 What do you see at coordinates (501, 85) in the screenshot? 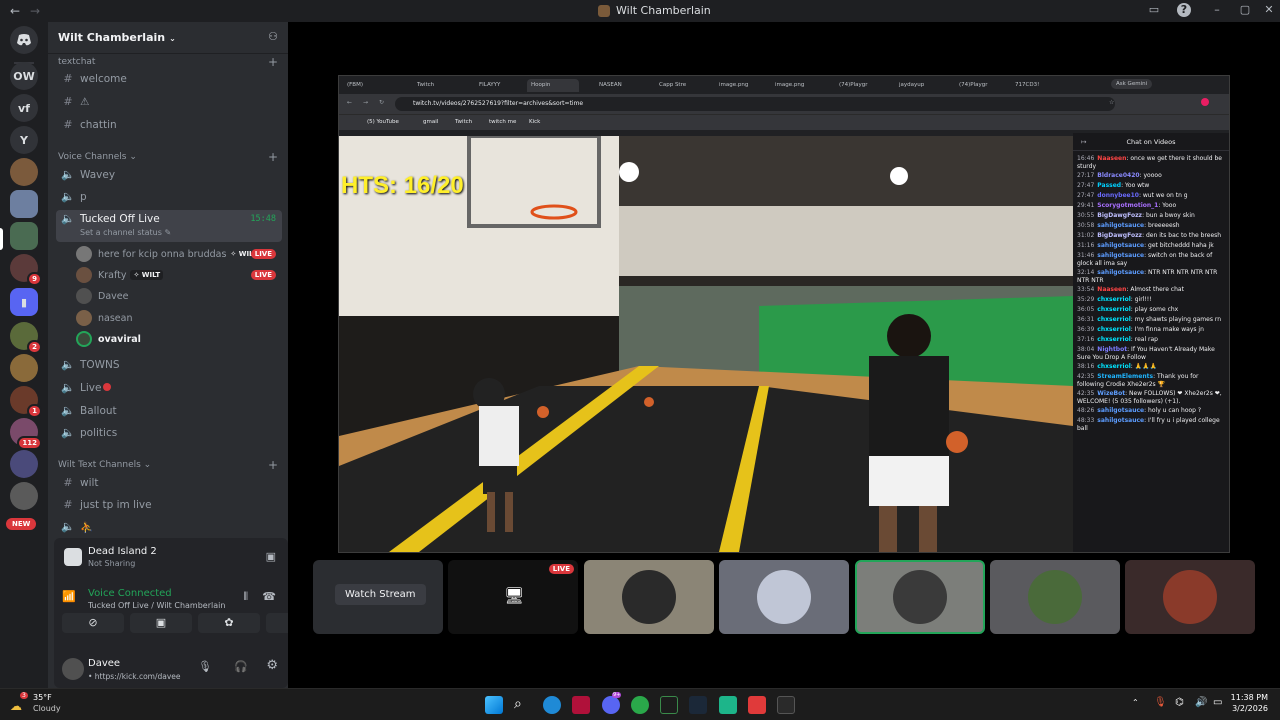
I see `browser-tab: FILAYYY` at bounding box center [501, 85].